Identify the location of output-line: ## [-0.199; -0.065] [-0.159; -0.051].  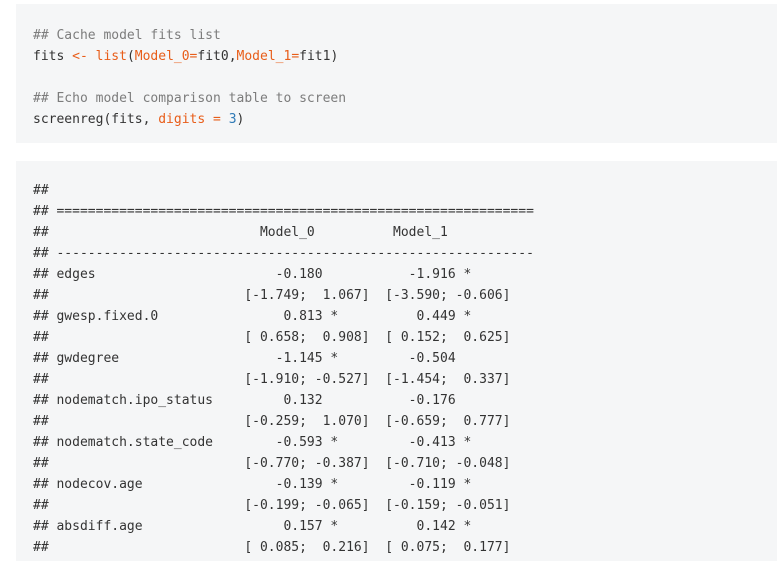
(272, 505).